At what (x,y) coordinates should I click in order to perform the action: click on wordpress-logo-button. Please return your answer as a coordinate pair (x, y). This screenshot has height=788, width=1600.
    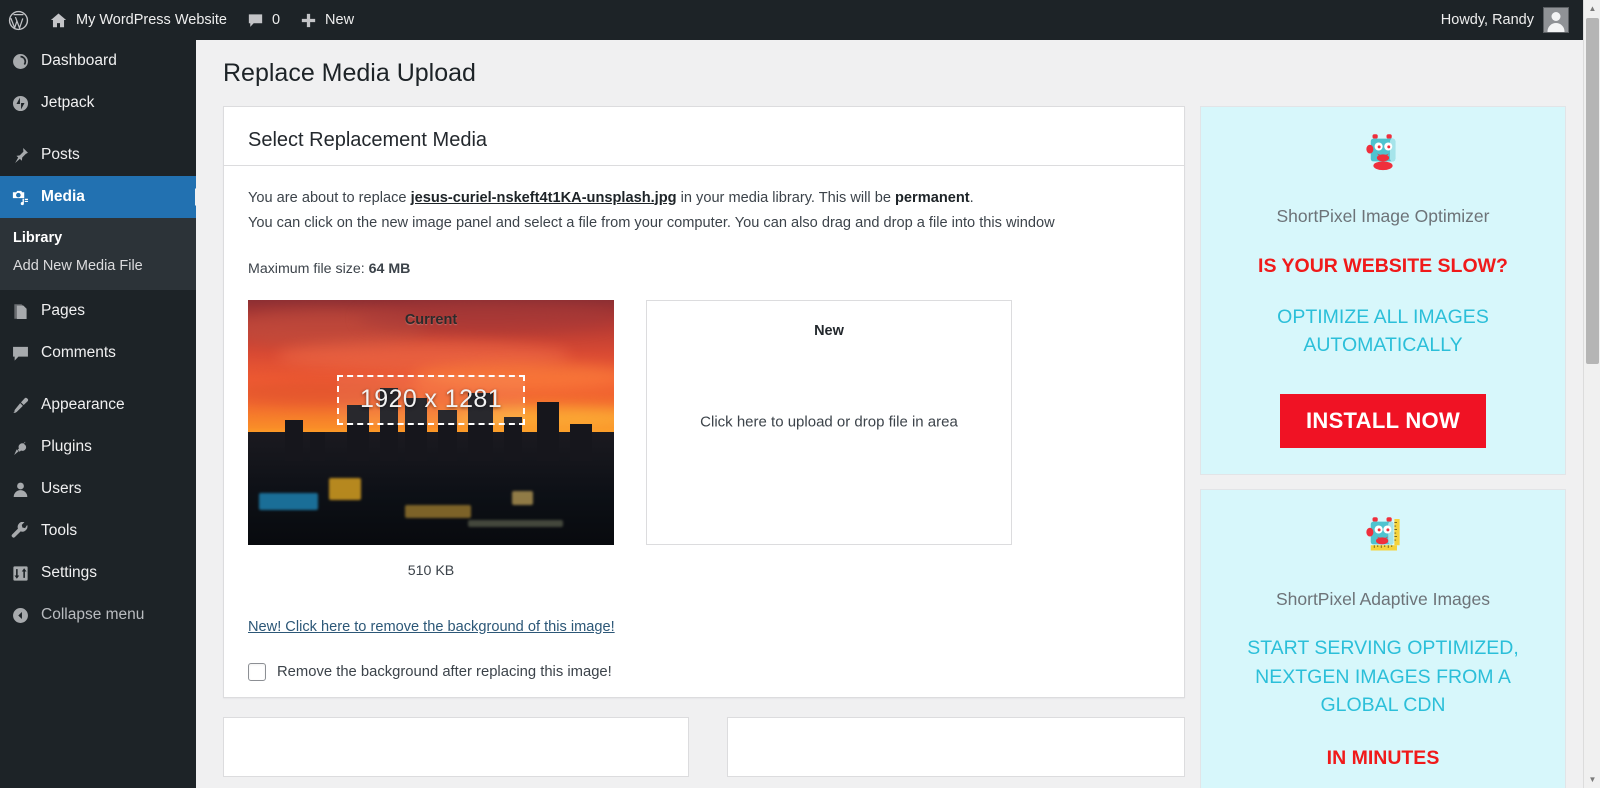
    Looking at the image, I should click on (19, 20).